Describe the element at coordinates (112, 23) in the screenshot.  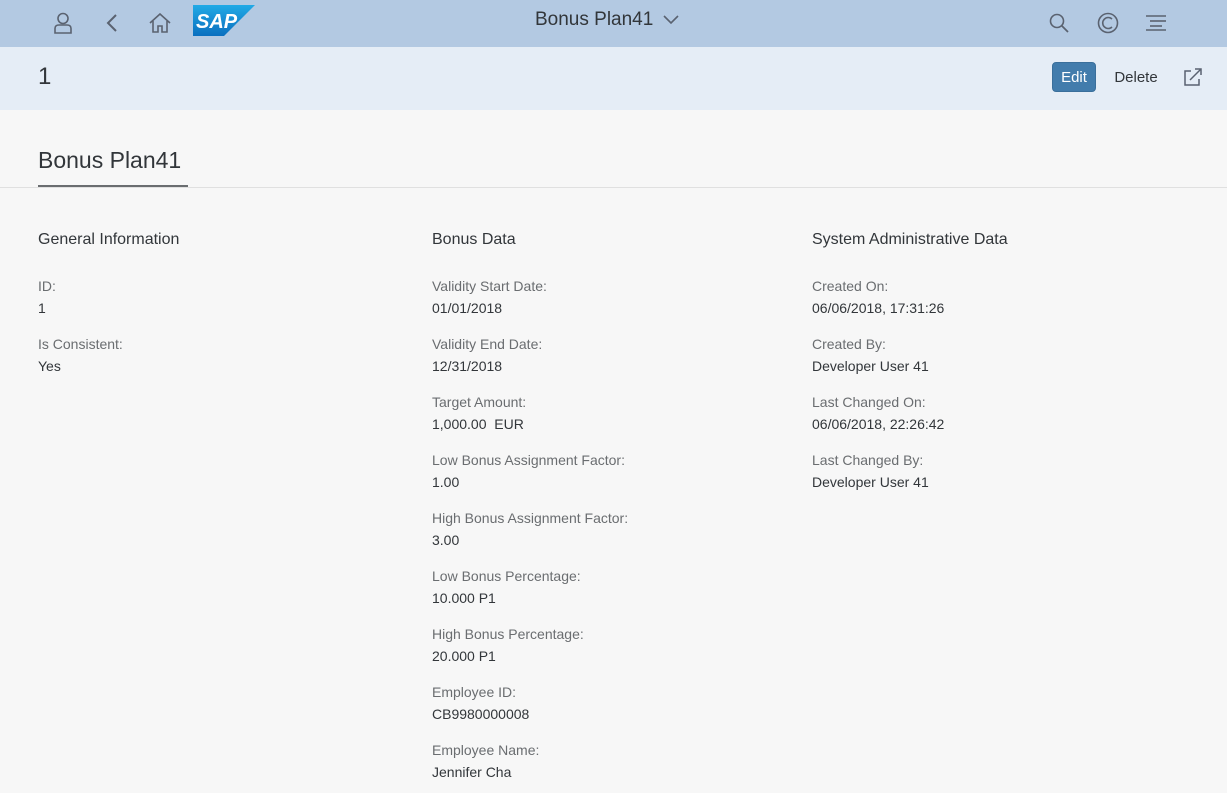
I see `back-icon` at that location.